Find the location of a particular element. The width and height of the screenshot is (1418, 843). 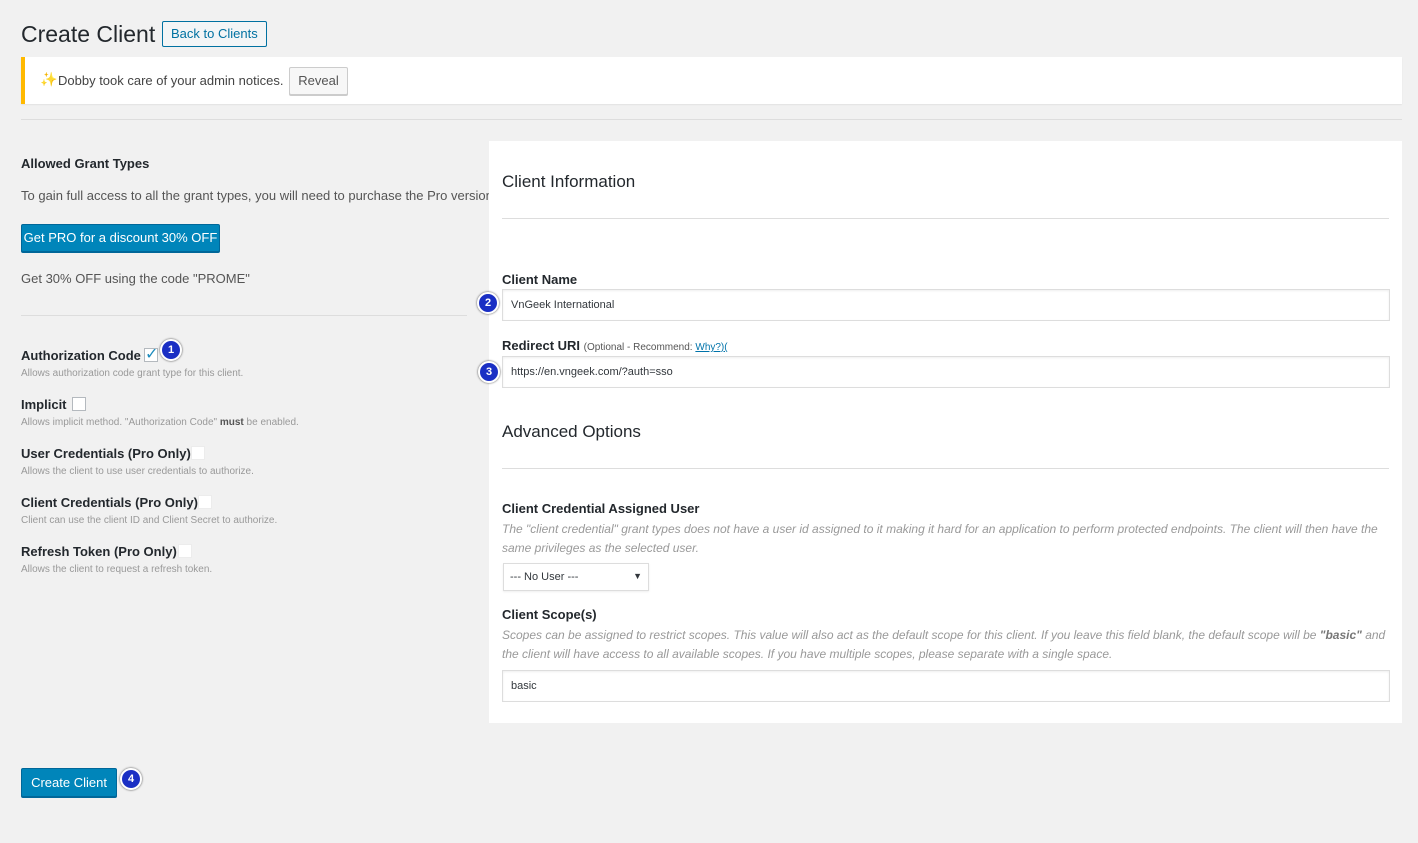

checkmark-icon: ✓ is located at coordinates (152, 354).